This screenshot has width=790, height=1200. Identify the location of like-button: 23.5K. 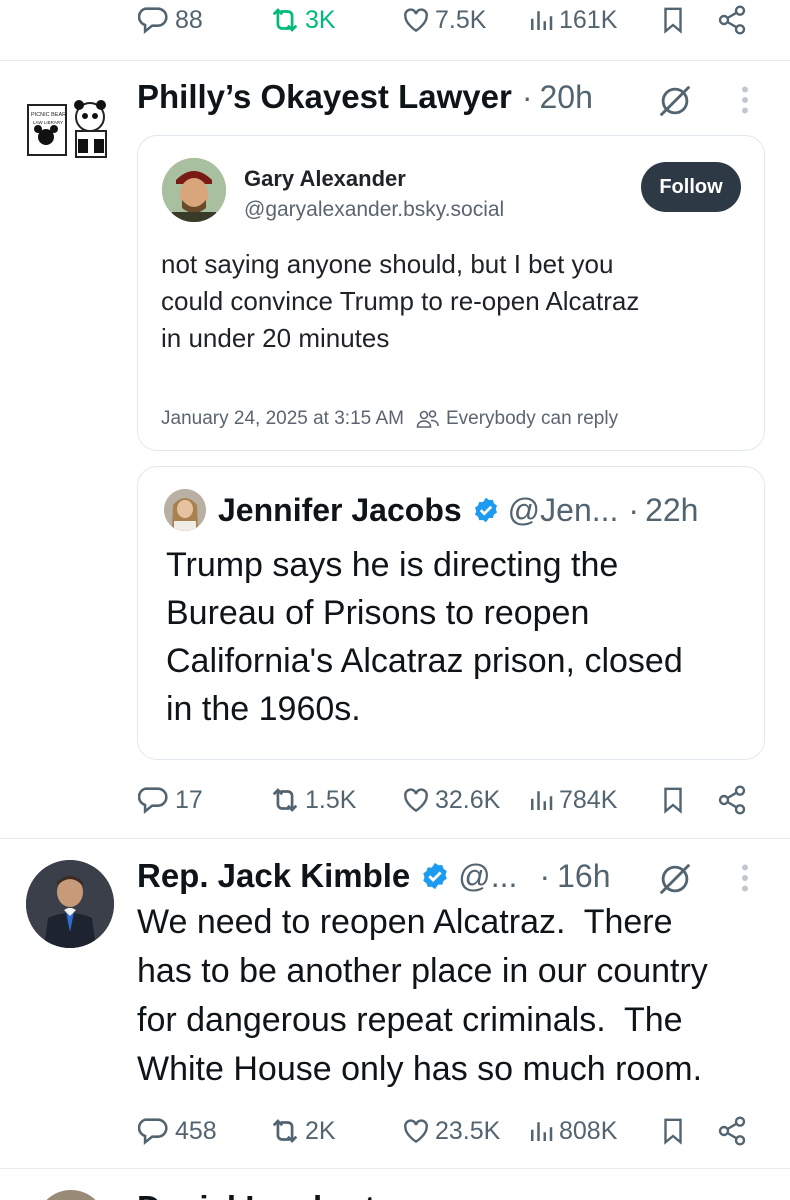
(450, 1131).